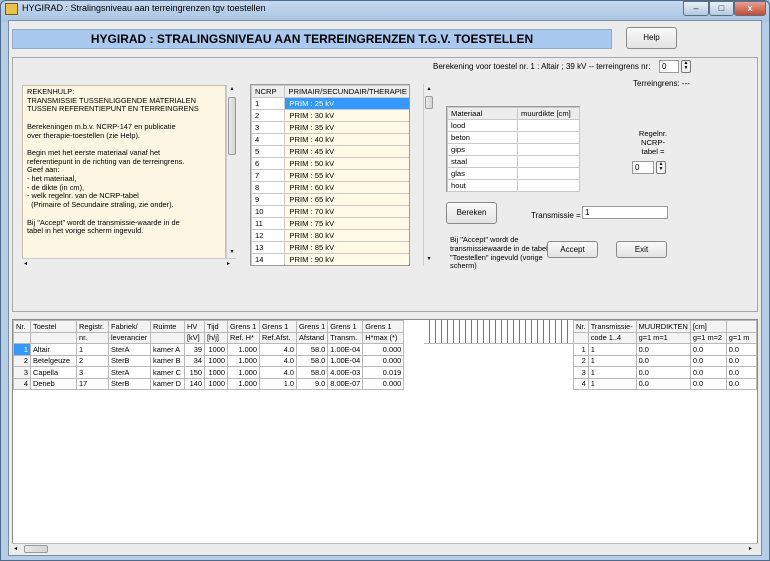 The image size is (770, 561). Describe the element at coordinates (268, 235) in the screenshot. I see `ncrp-nr-cell: 12` at that location.